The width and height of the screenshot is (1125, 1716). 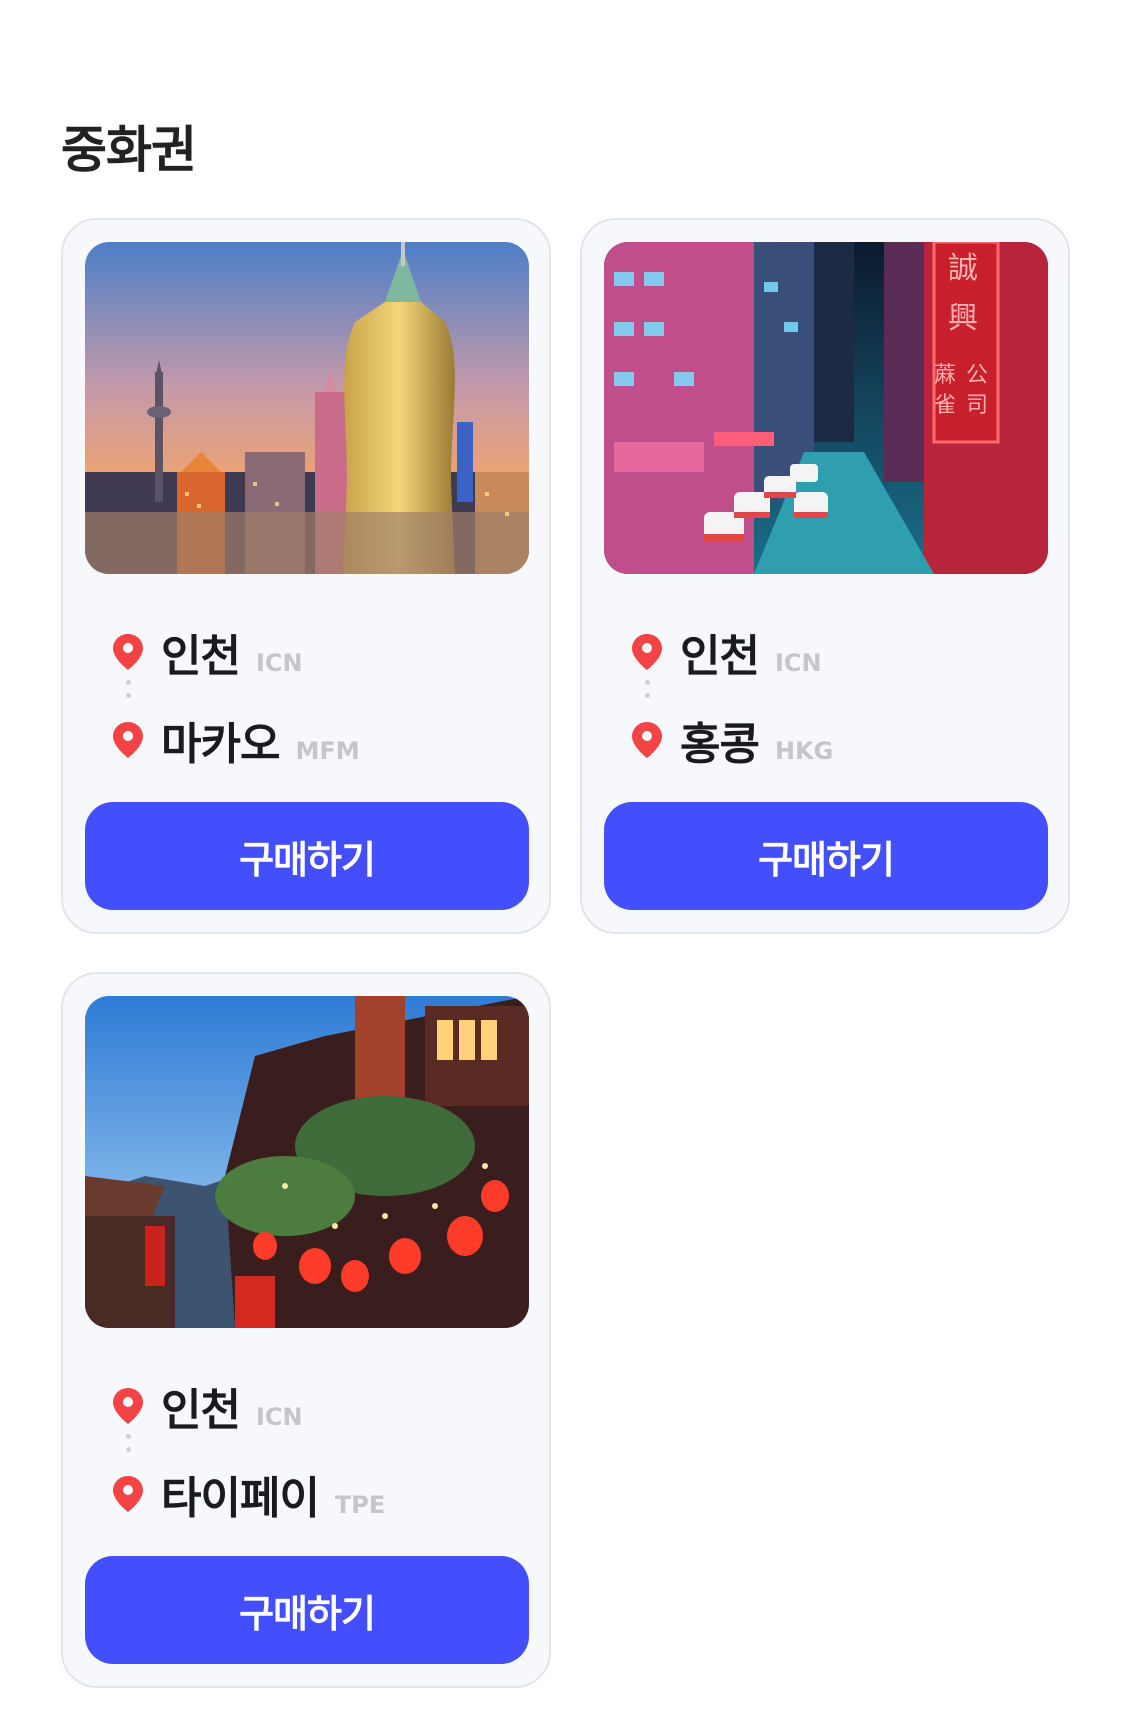 I want to click on svg-text: 公, so click(x=977, y=375).